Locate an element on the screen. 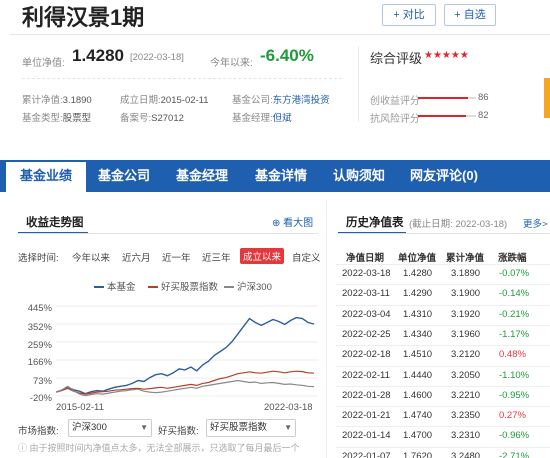  market-index-value: 沪深300 is located at coordinates (89, 427).